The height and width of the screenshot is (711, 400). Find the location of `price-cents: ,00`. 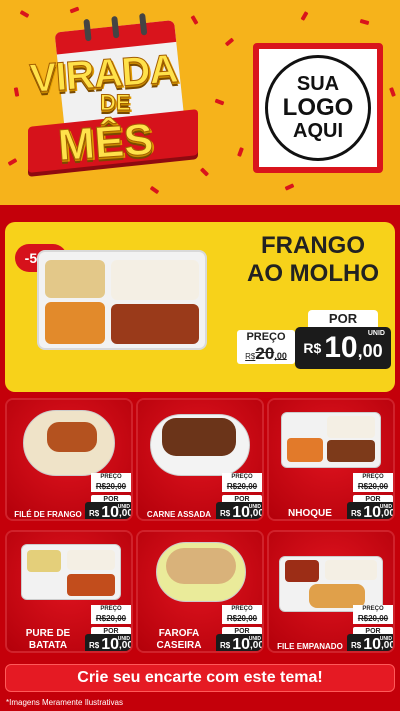

price-cents: ,00 is located at coordinates (370, 350).